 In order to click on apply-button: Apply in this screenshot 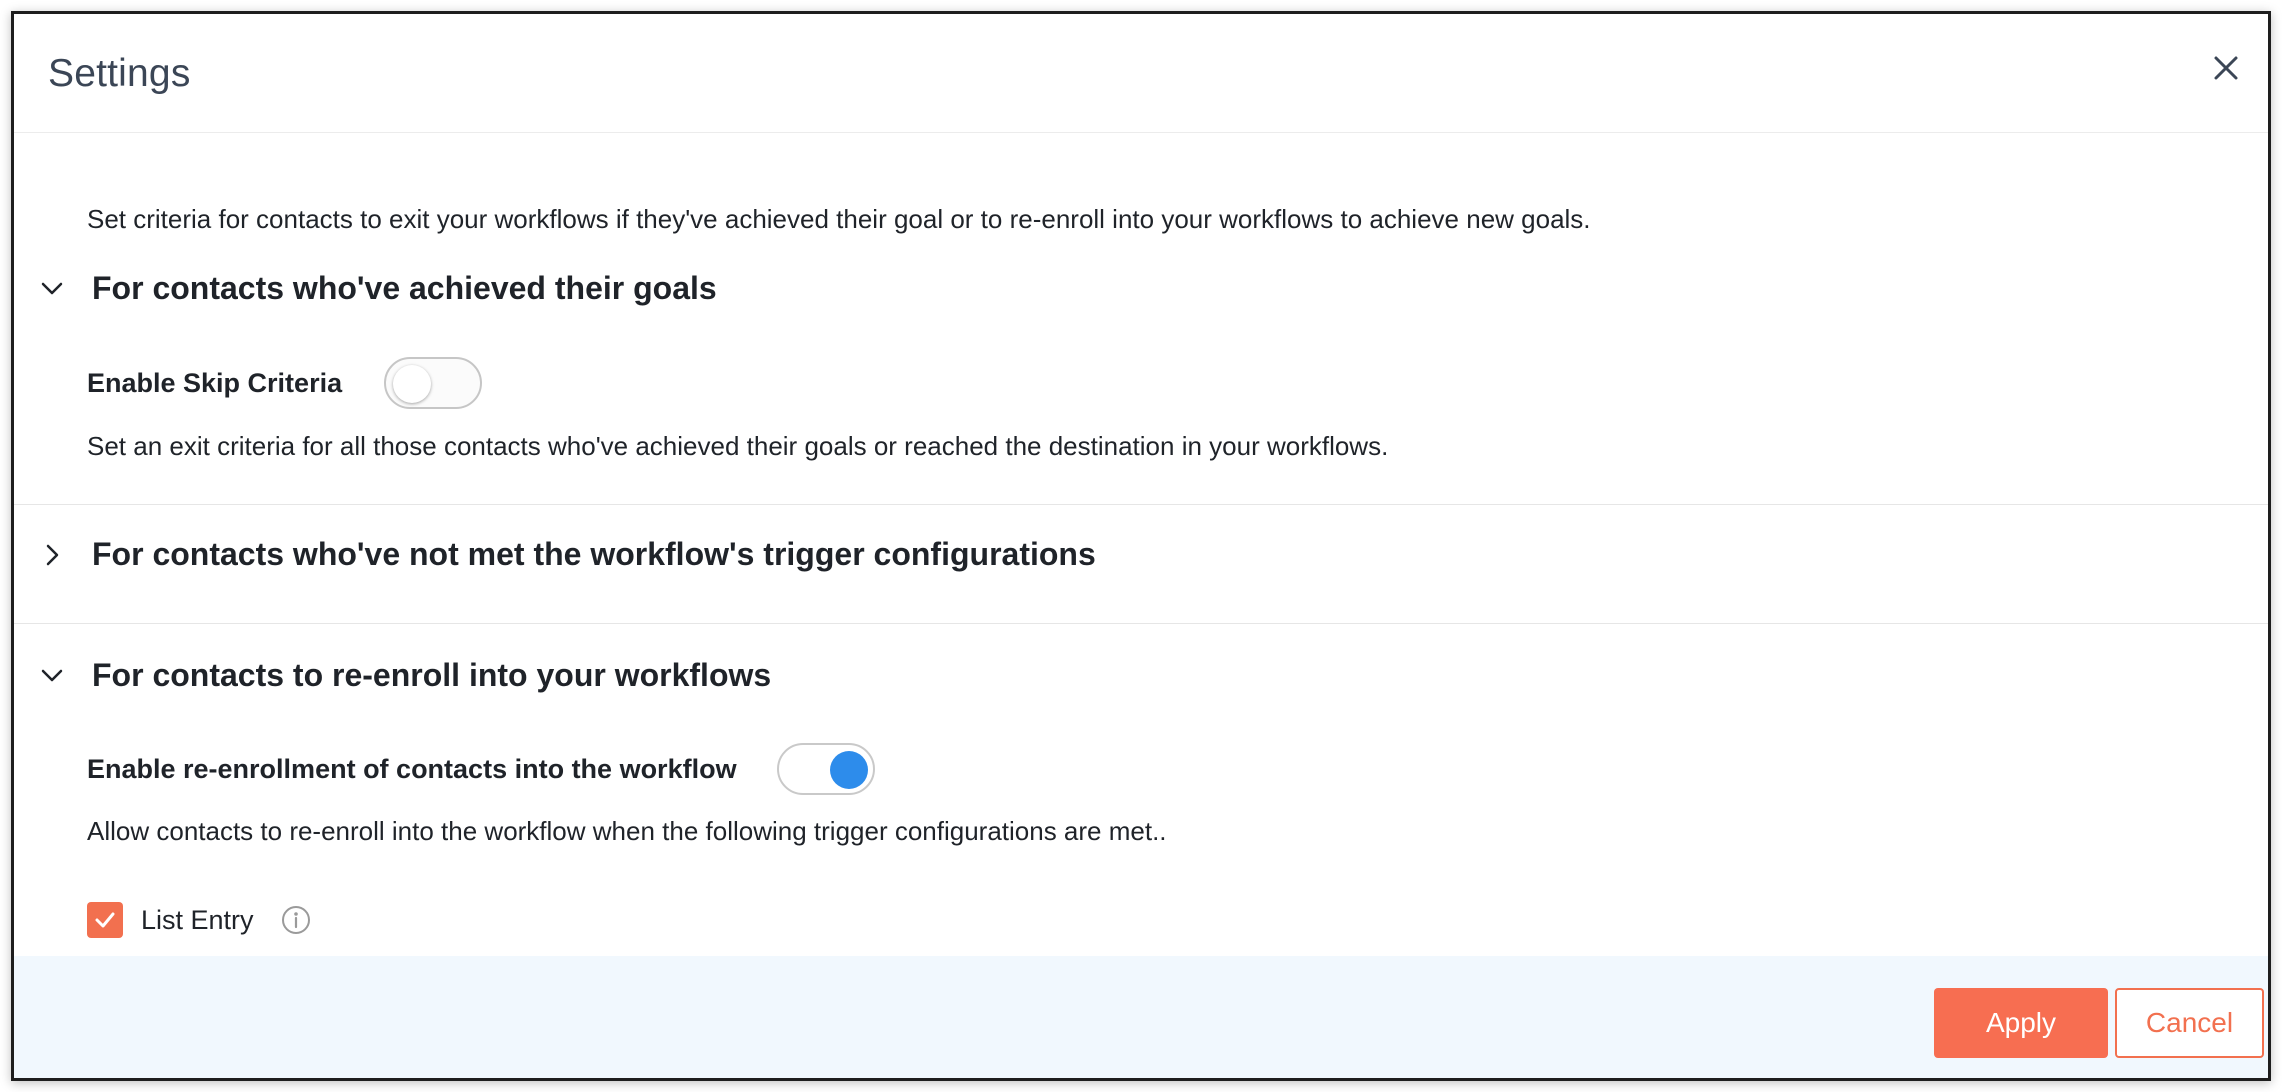, I will do `click(2021, 1023)`.